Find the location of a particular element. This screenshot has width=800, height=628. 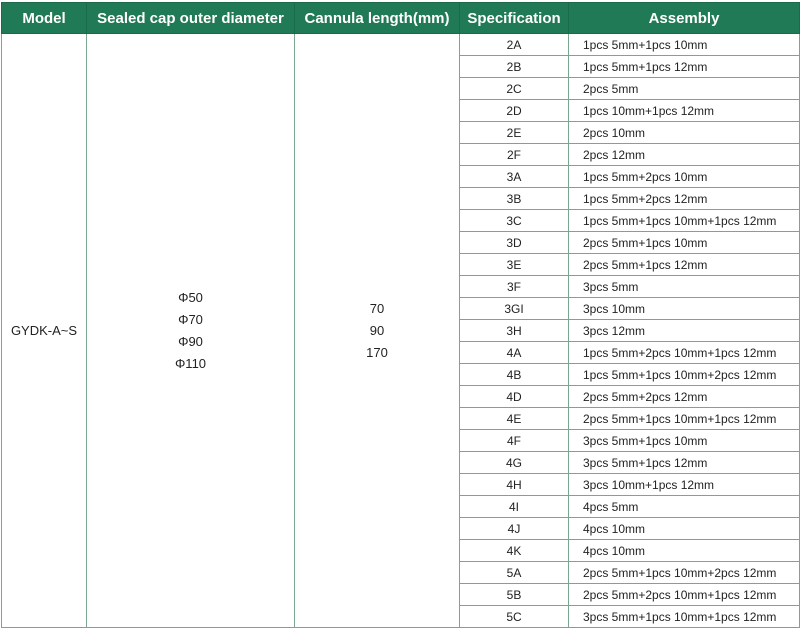

spec-cell: 4K is located at coordinates (514, 550).